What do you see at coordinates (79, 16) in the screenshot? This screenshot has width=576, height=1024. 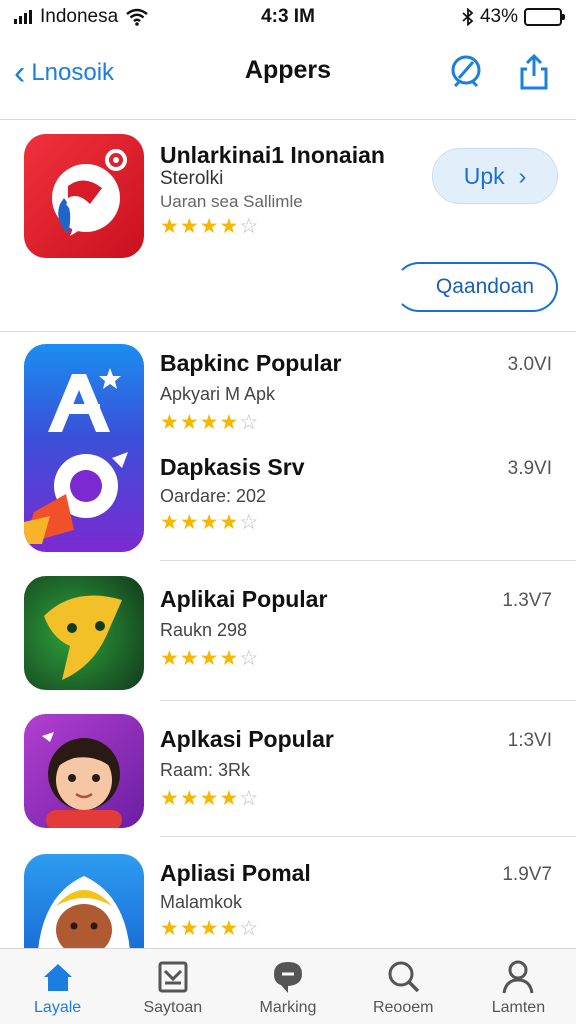 I see `carrier-label: Indonesa` at bounding box center [79, 16].